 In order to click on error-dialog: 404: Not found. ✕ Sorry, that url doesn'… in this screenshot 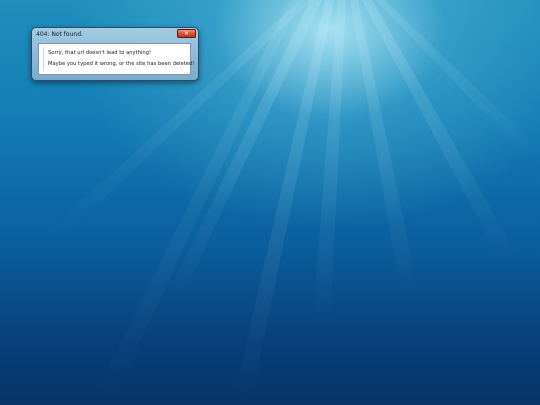, I will do `click(115, 54)`.